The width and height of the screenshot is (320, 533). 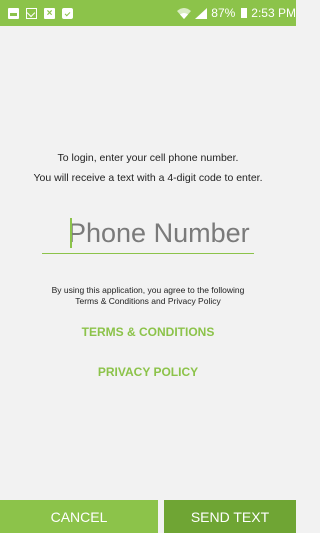 What do you see at coordinates (230, 516) in the screenshot?
I see `send-text-button: SEND TEXT` at bounding box center [230, 516].